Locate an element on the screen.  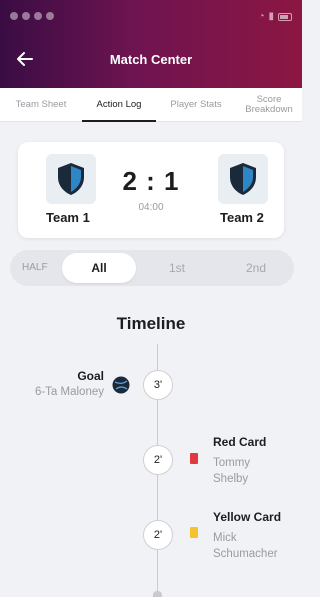
tab-player-stats: Player Stats is located at coordinates (196, 105).